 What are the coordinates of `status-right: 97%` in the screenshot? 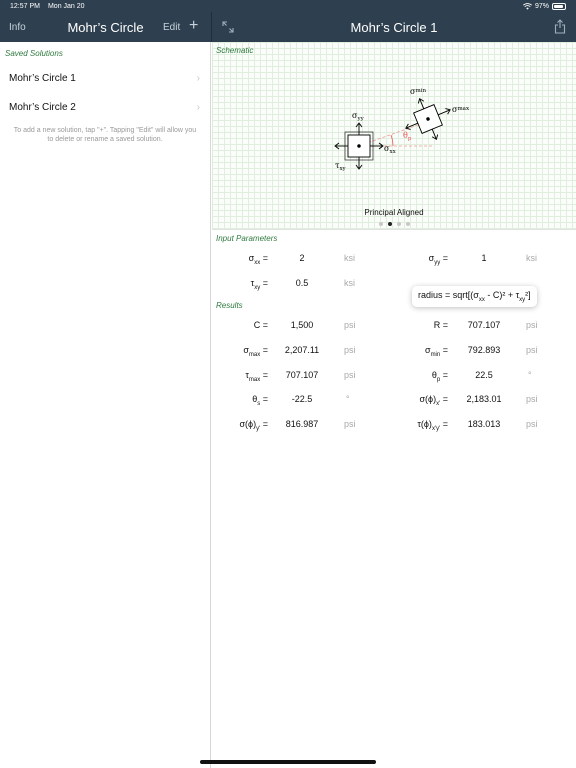 It's located at (544, 6).